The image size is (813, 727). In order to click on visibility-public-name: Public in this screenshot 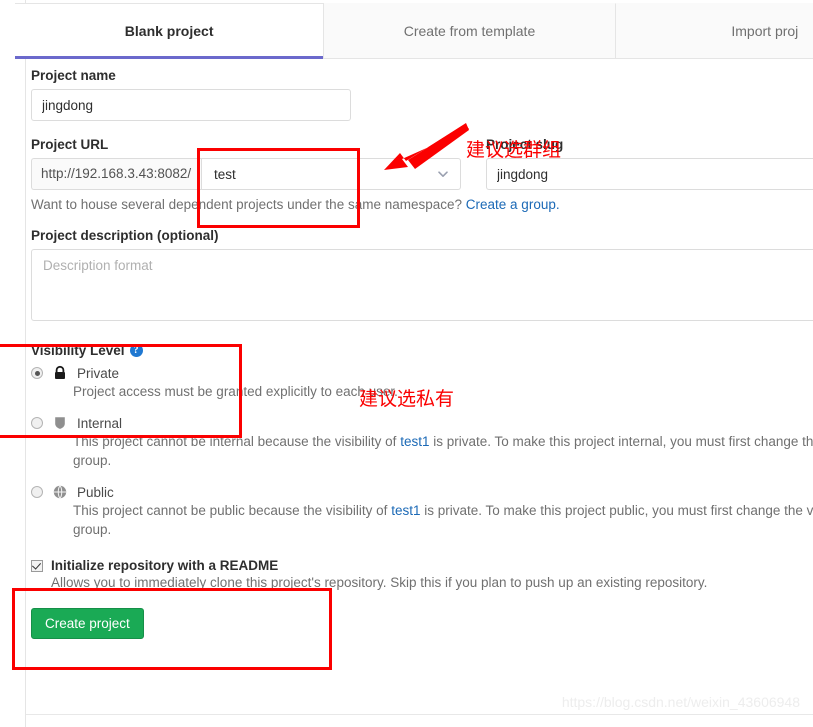, I will do `click(95, 492)`.